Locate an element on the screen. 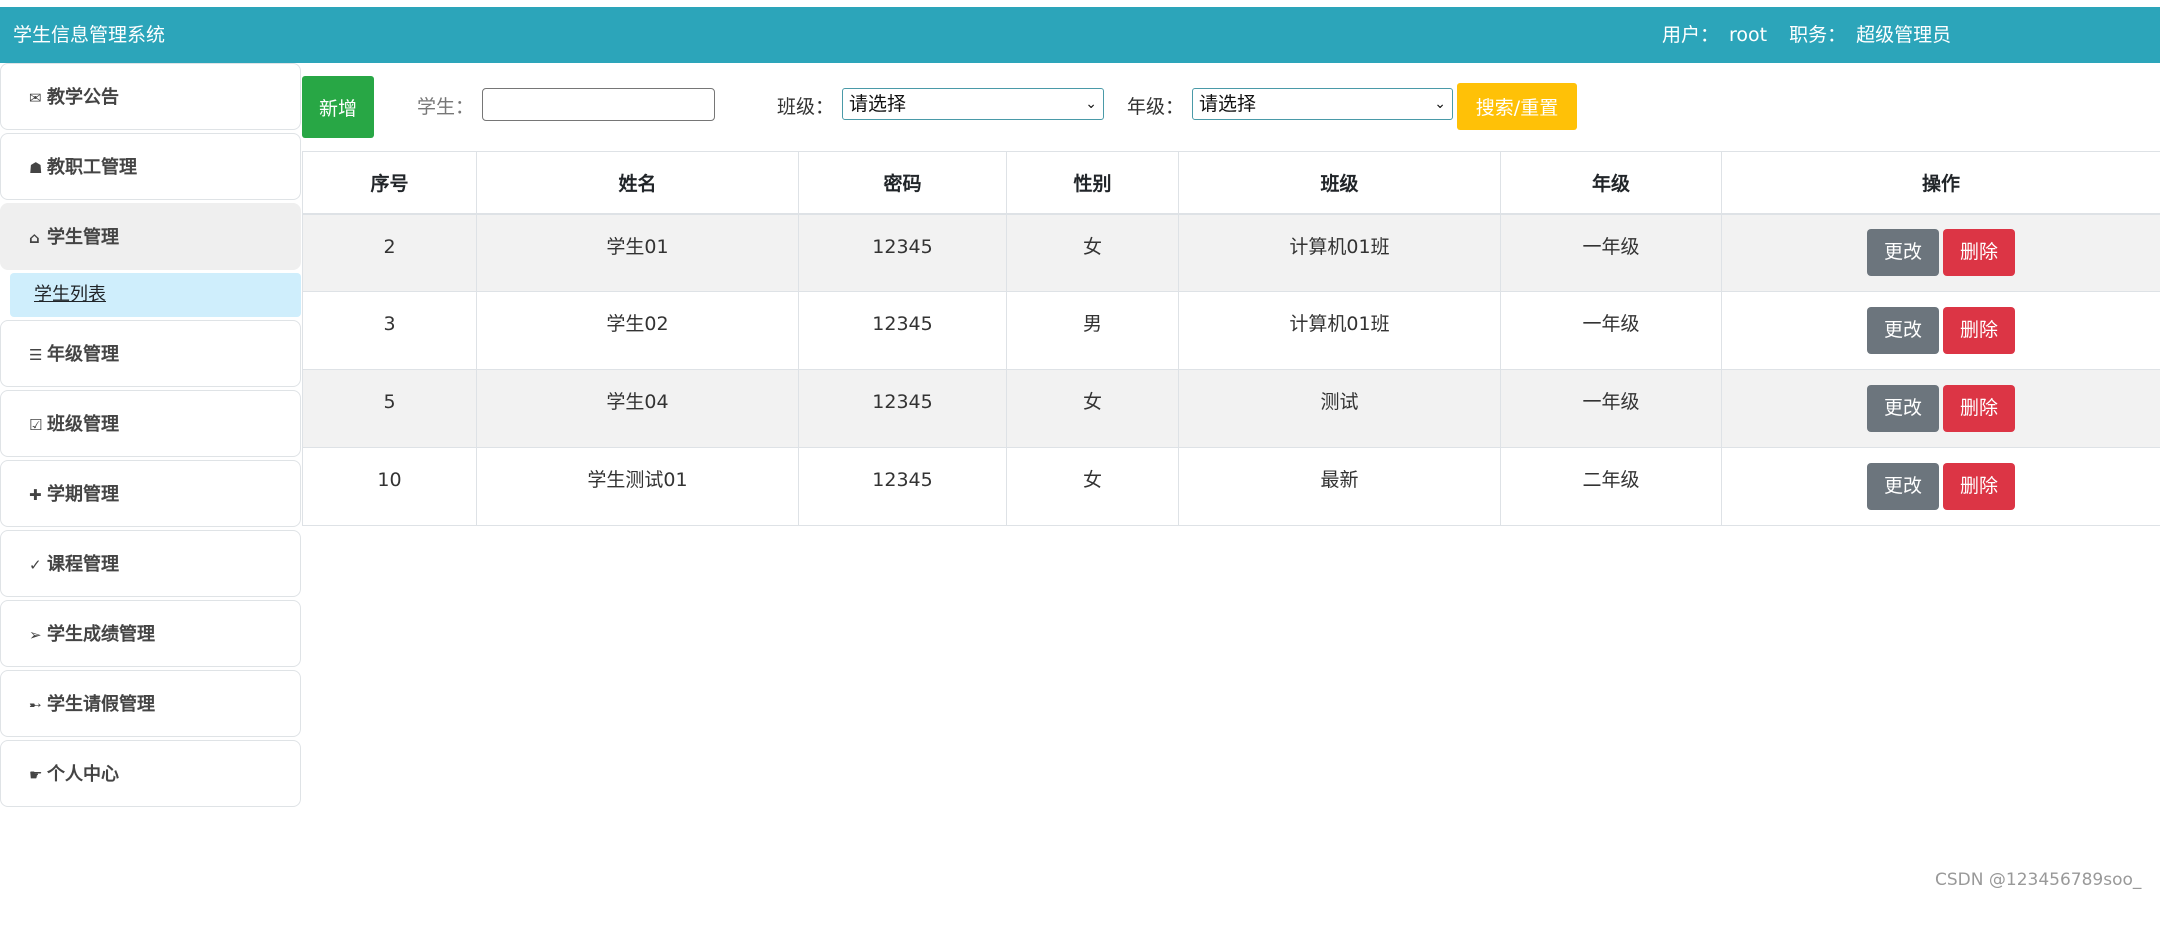  arrow-right-icon: ➸ is located at coordinates (35, 705).